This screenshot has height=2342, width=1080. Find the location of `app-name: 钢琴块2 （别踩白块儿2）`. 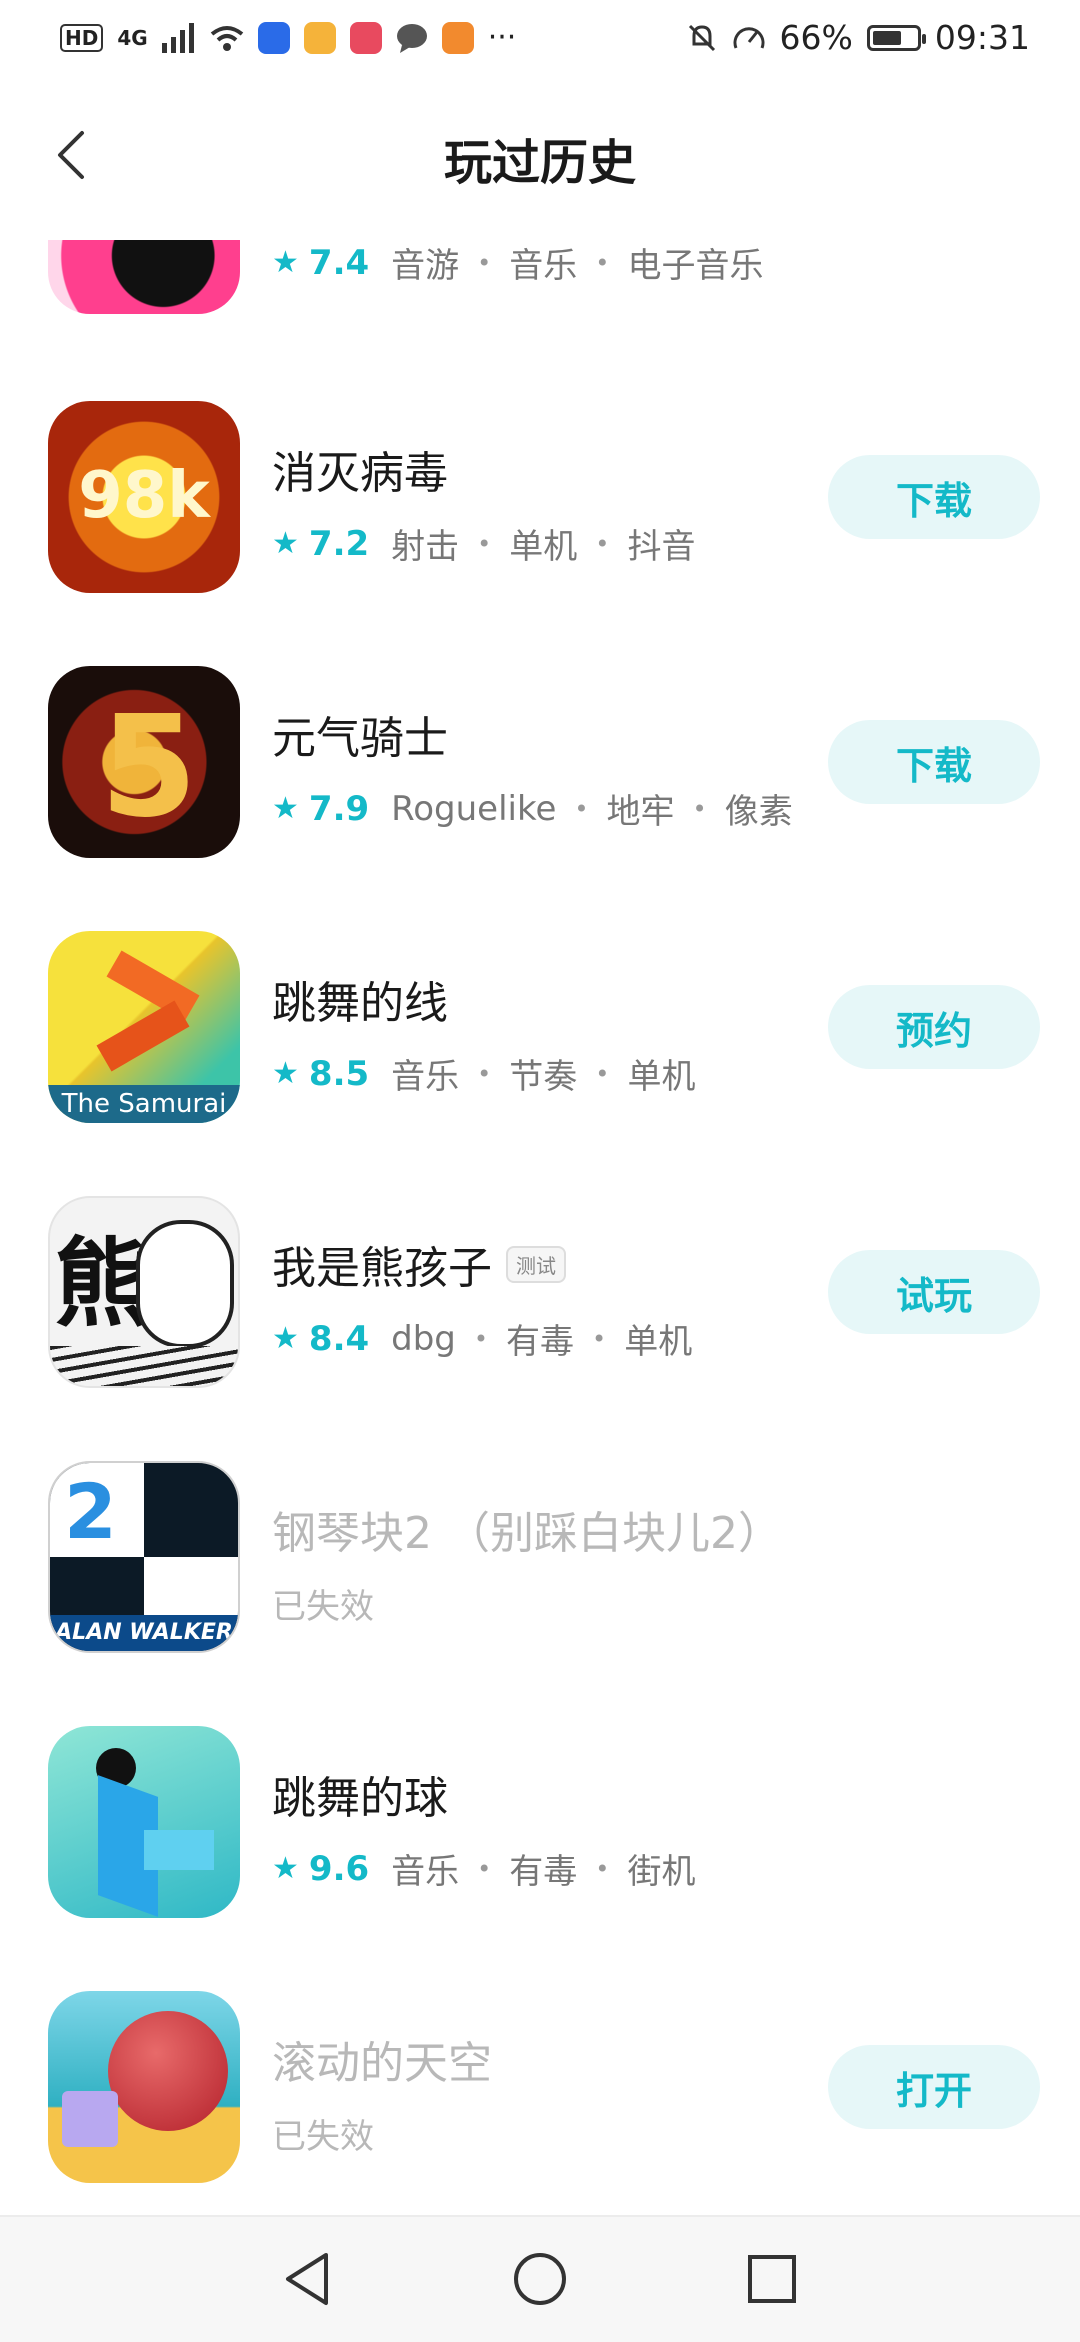

app-name: 钢琴块2 （别踩白块儿2） is located at coordinates (527, 1533).